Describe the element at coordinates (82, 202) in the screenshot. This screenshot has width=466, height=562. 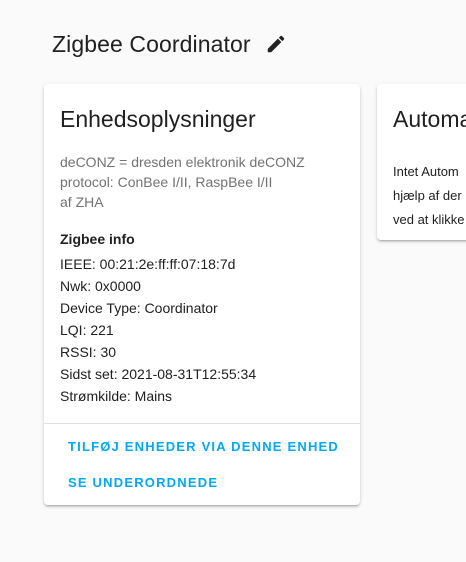
I see `description-line: af ZHA` at that location.